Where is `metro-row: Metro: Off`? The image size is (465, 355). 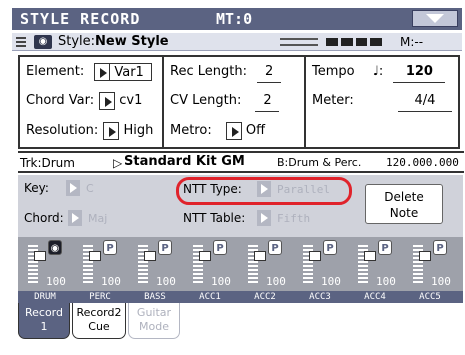
metro-row: Metro: Off is located at coordinates (222, 131).